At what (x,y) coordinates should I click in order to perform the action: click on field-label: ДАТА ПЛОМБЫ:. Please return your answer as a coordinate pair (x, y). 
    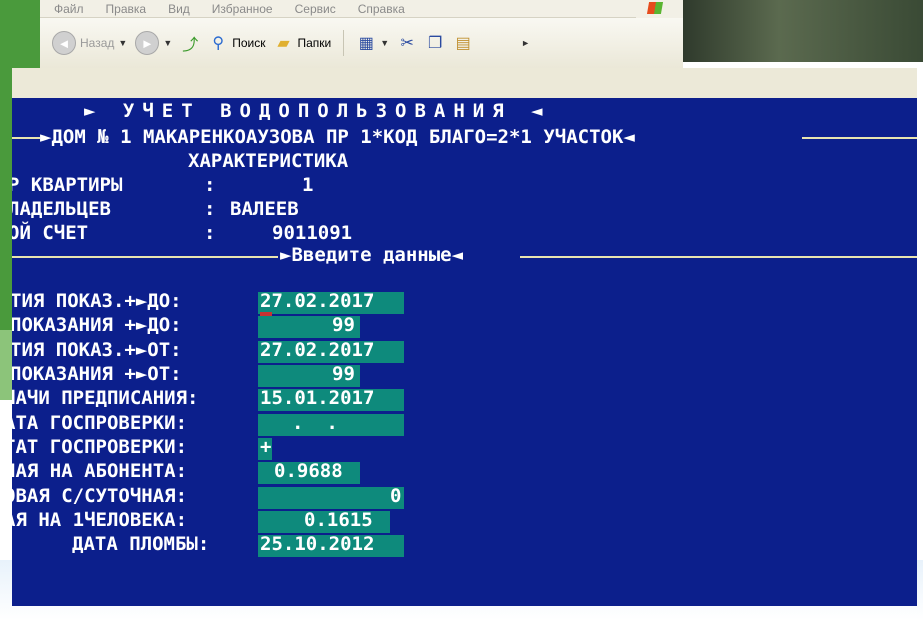
    Looking at the image, I should click on (141, 544).